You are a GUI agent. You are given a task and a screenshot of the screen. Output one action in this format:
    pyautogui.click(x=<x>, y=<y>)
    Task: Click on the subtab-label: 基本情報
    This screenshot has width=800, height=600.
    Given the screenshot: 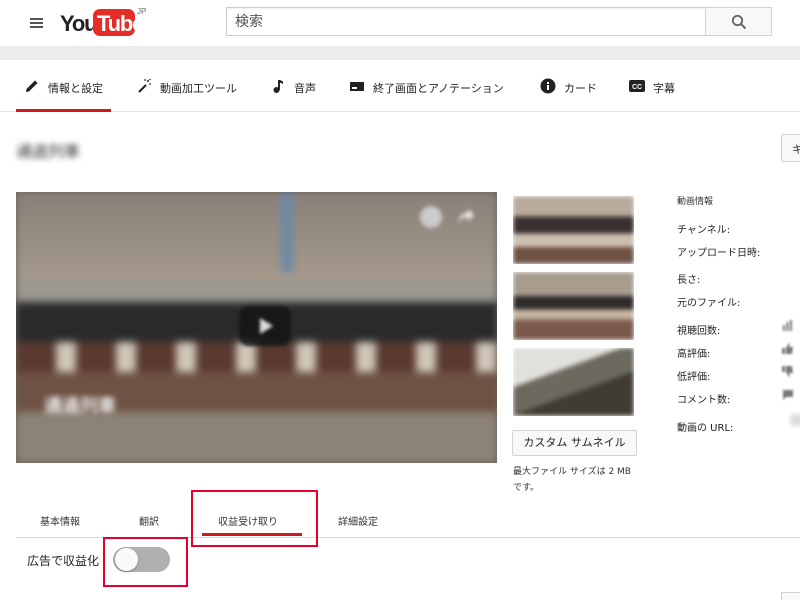 What is the action you would take?
    pyautogui.click(x=60, y=522)
    